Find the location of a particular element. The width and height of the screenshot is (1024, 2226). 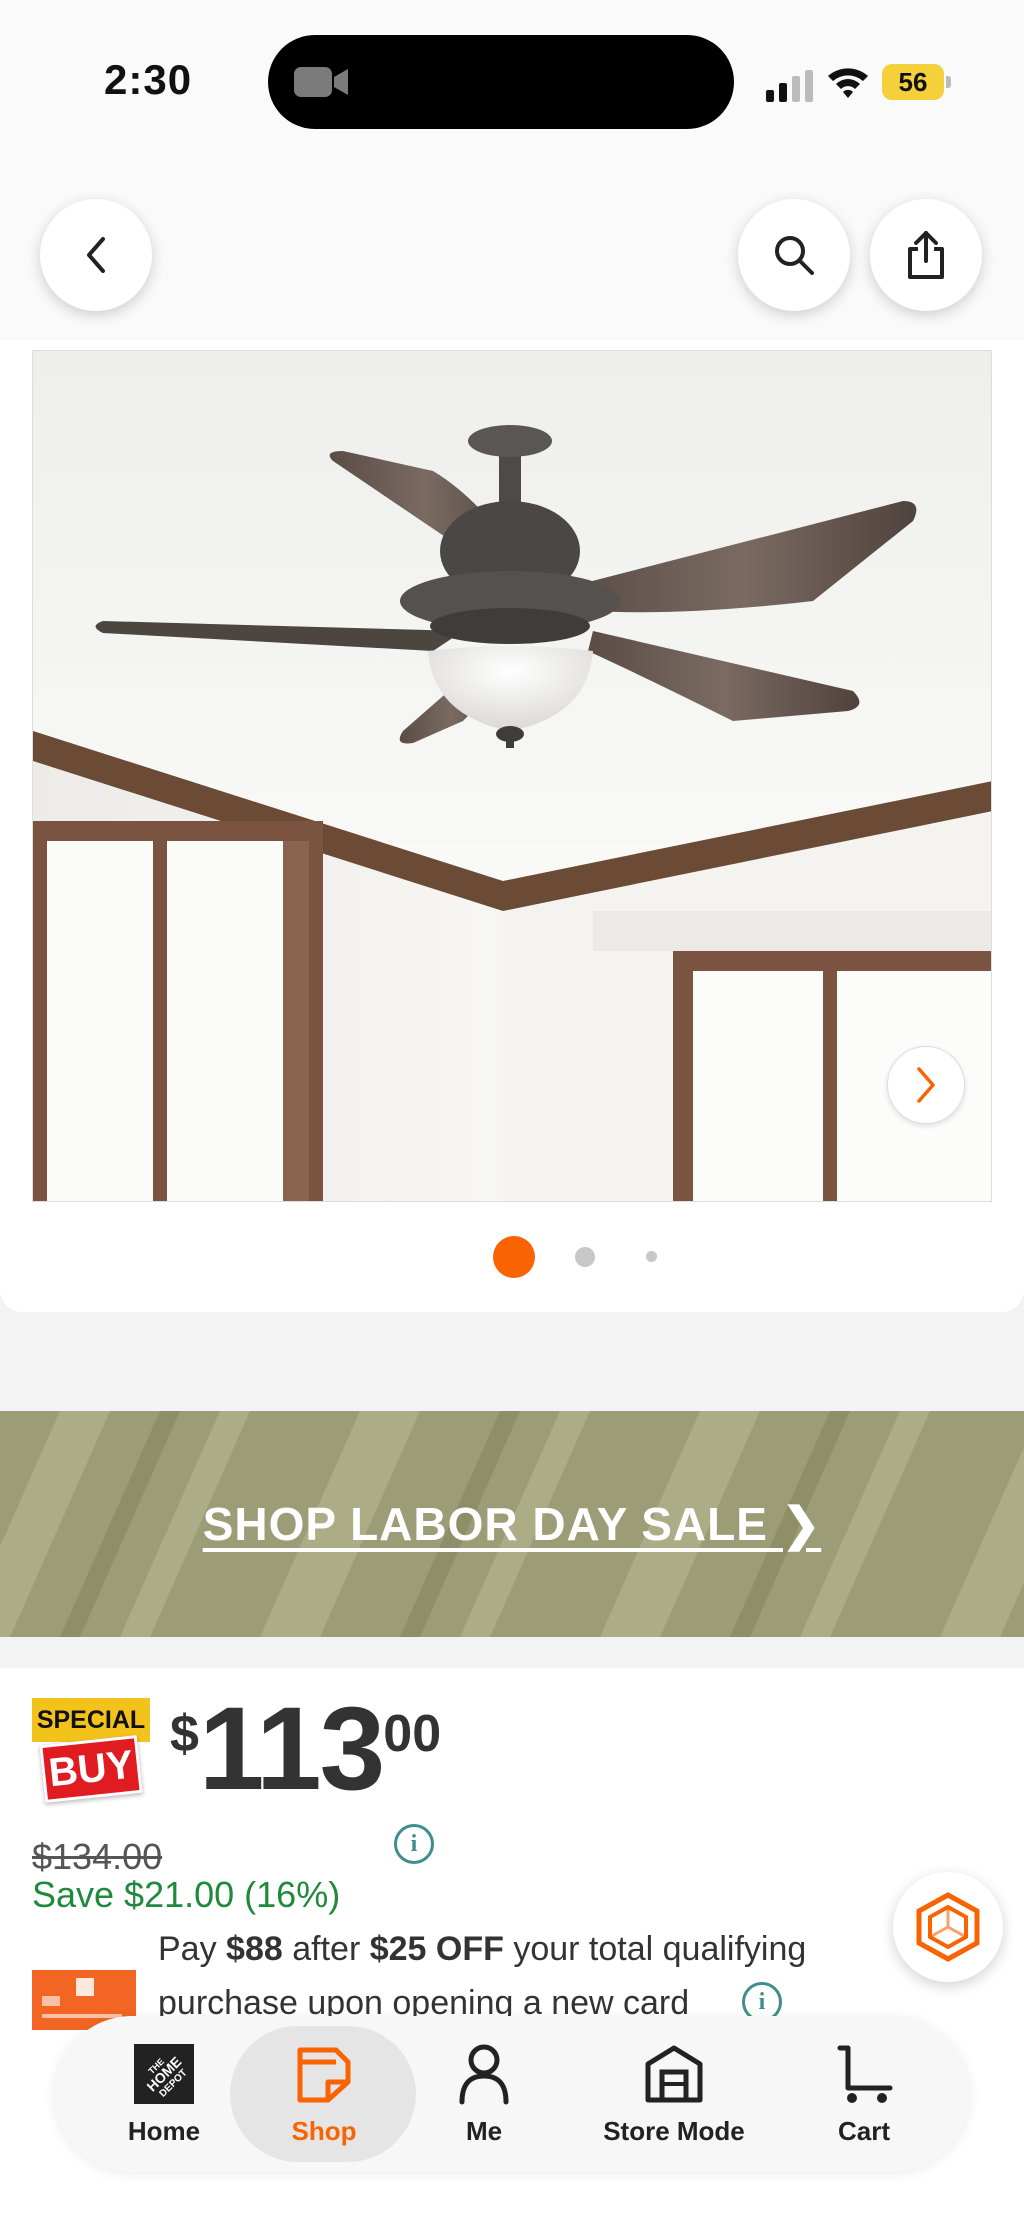

tab-home: THE HOME DEPOT Home is located at coordinates (164, 2094).